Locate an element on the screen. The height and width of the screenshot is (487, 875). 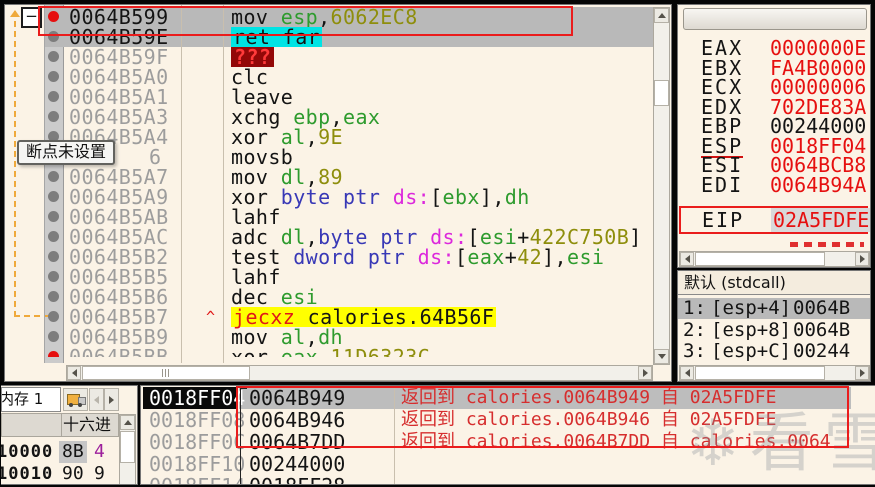
hex-column-header: 十六进 is located at coordinates (91, 425).